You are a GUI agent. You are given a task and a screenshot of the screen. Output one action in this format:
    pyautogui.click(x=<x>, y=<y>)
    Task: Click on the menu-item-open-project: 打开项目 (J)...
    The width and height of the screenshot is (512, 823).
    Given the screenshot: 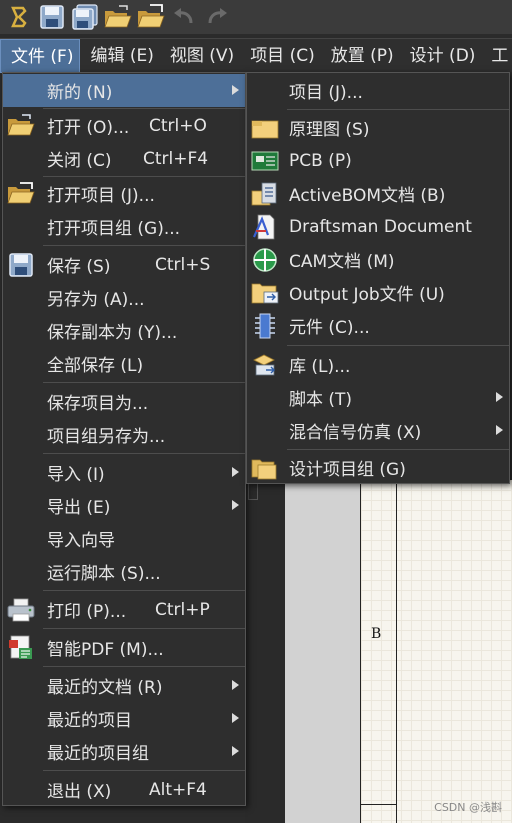 What is the action you would take?
    pyautogui.click(x=124, y=193)
    